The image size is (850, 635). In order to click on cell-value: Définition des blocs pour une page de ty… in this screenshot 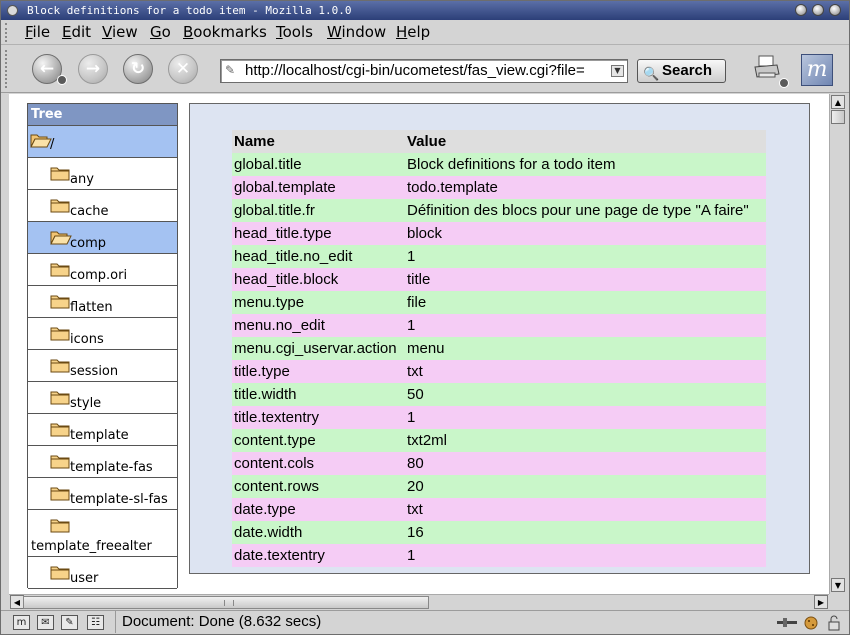, I will do `click(585, 210)`.